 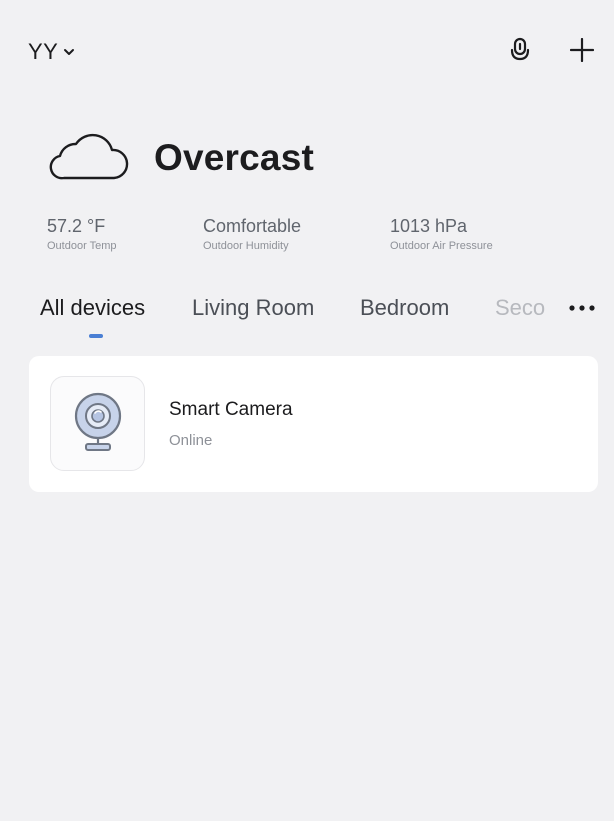 I want to click on stat-value: 57.2 °F, so click(x=76, y=226).